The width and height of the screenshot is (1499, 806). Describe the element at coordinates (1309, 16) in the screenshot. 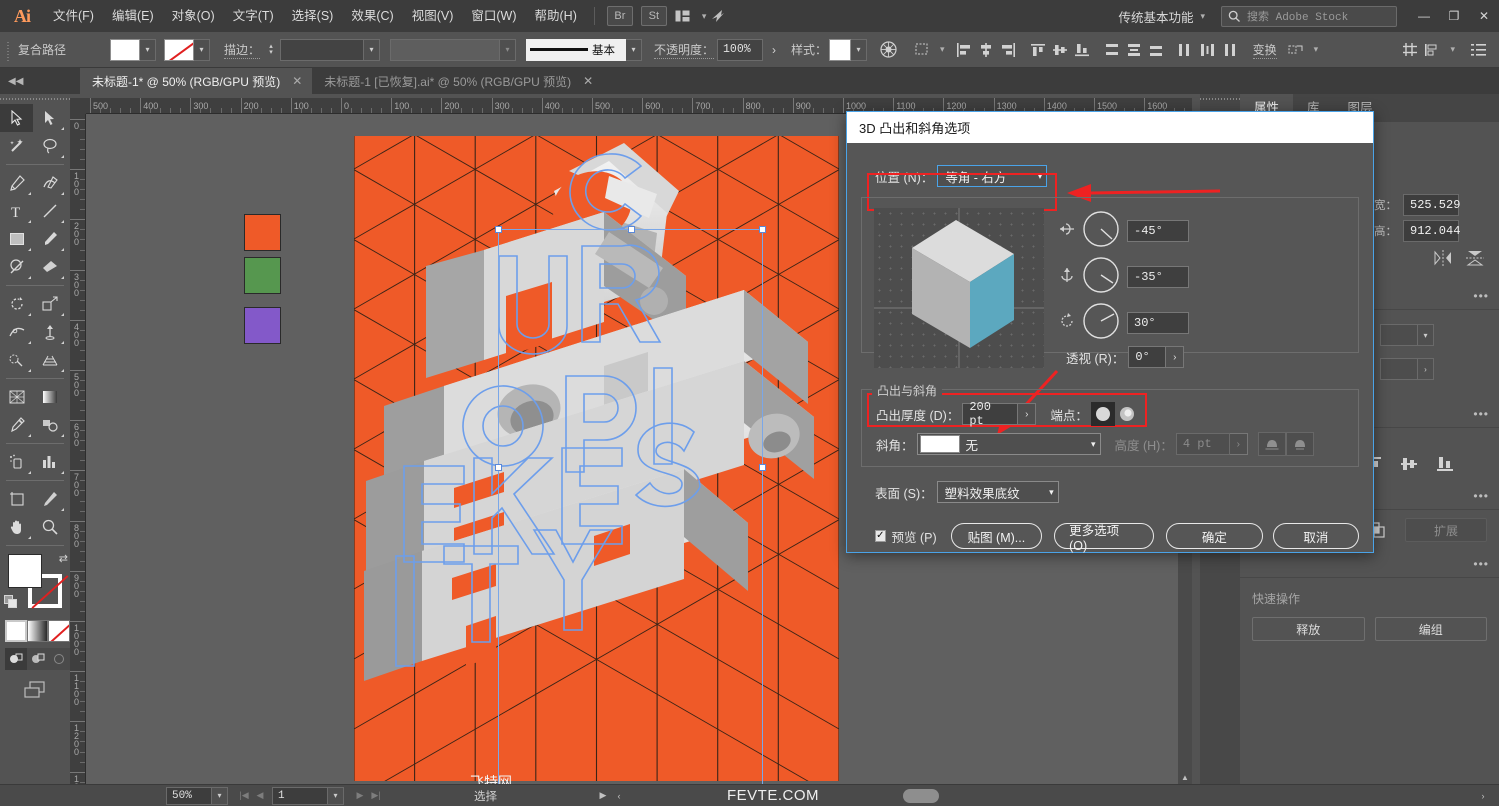

I see `search-stock-input: 搜索 Adobe Stock` at that location.